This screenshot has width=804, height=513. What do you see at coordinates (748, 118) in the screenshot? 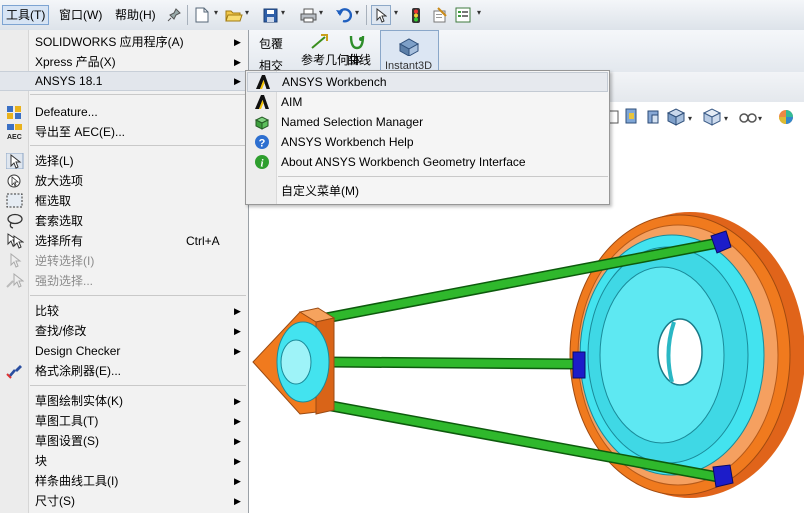
I see `hide-show-items-icon` at bounding box center [748, 118].